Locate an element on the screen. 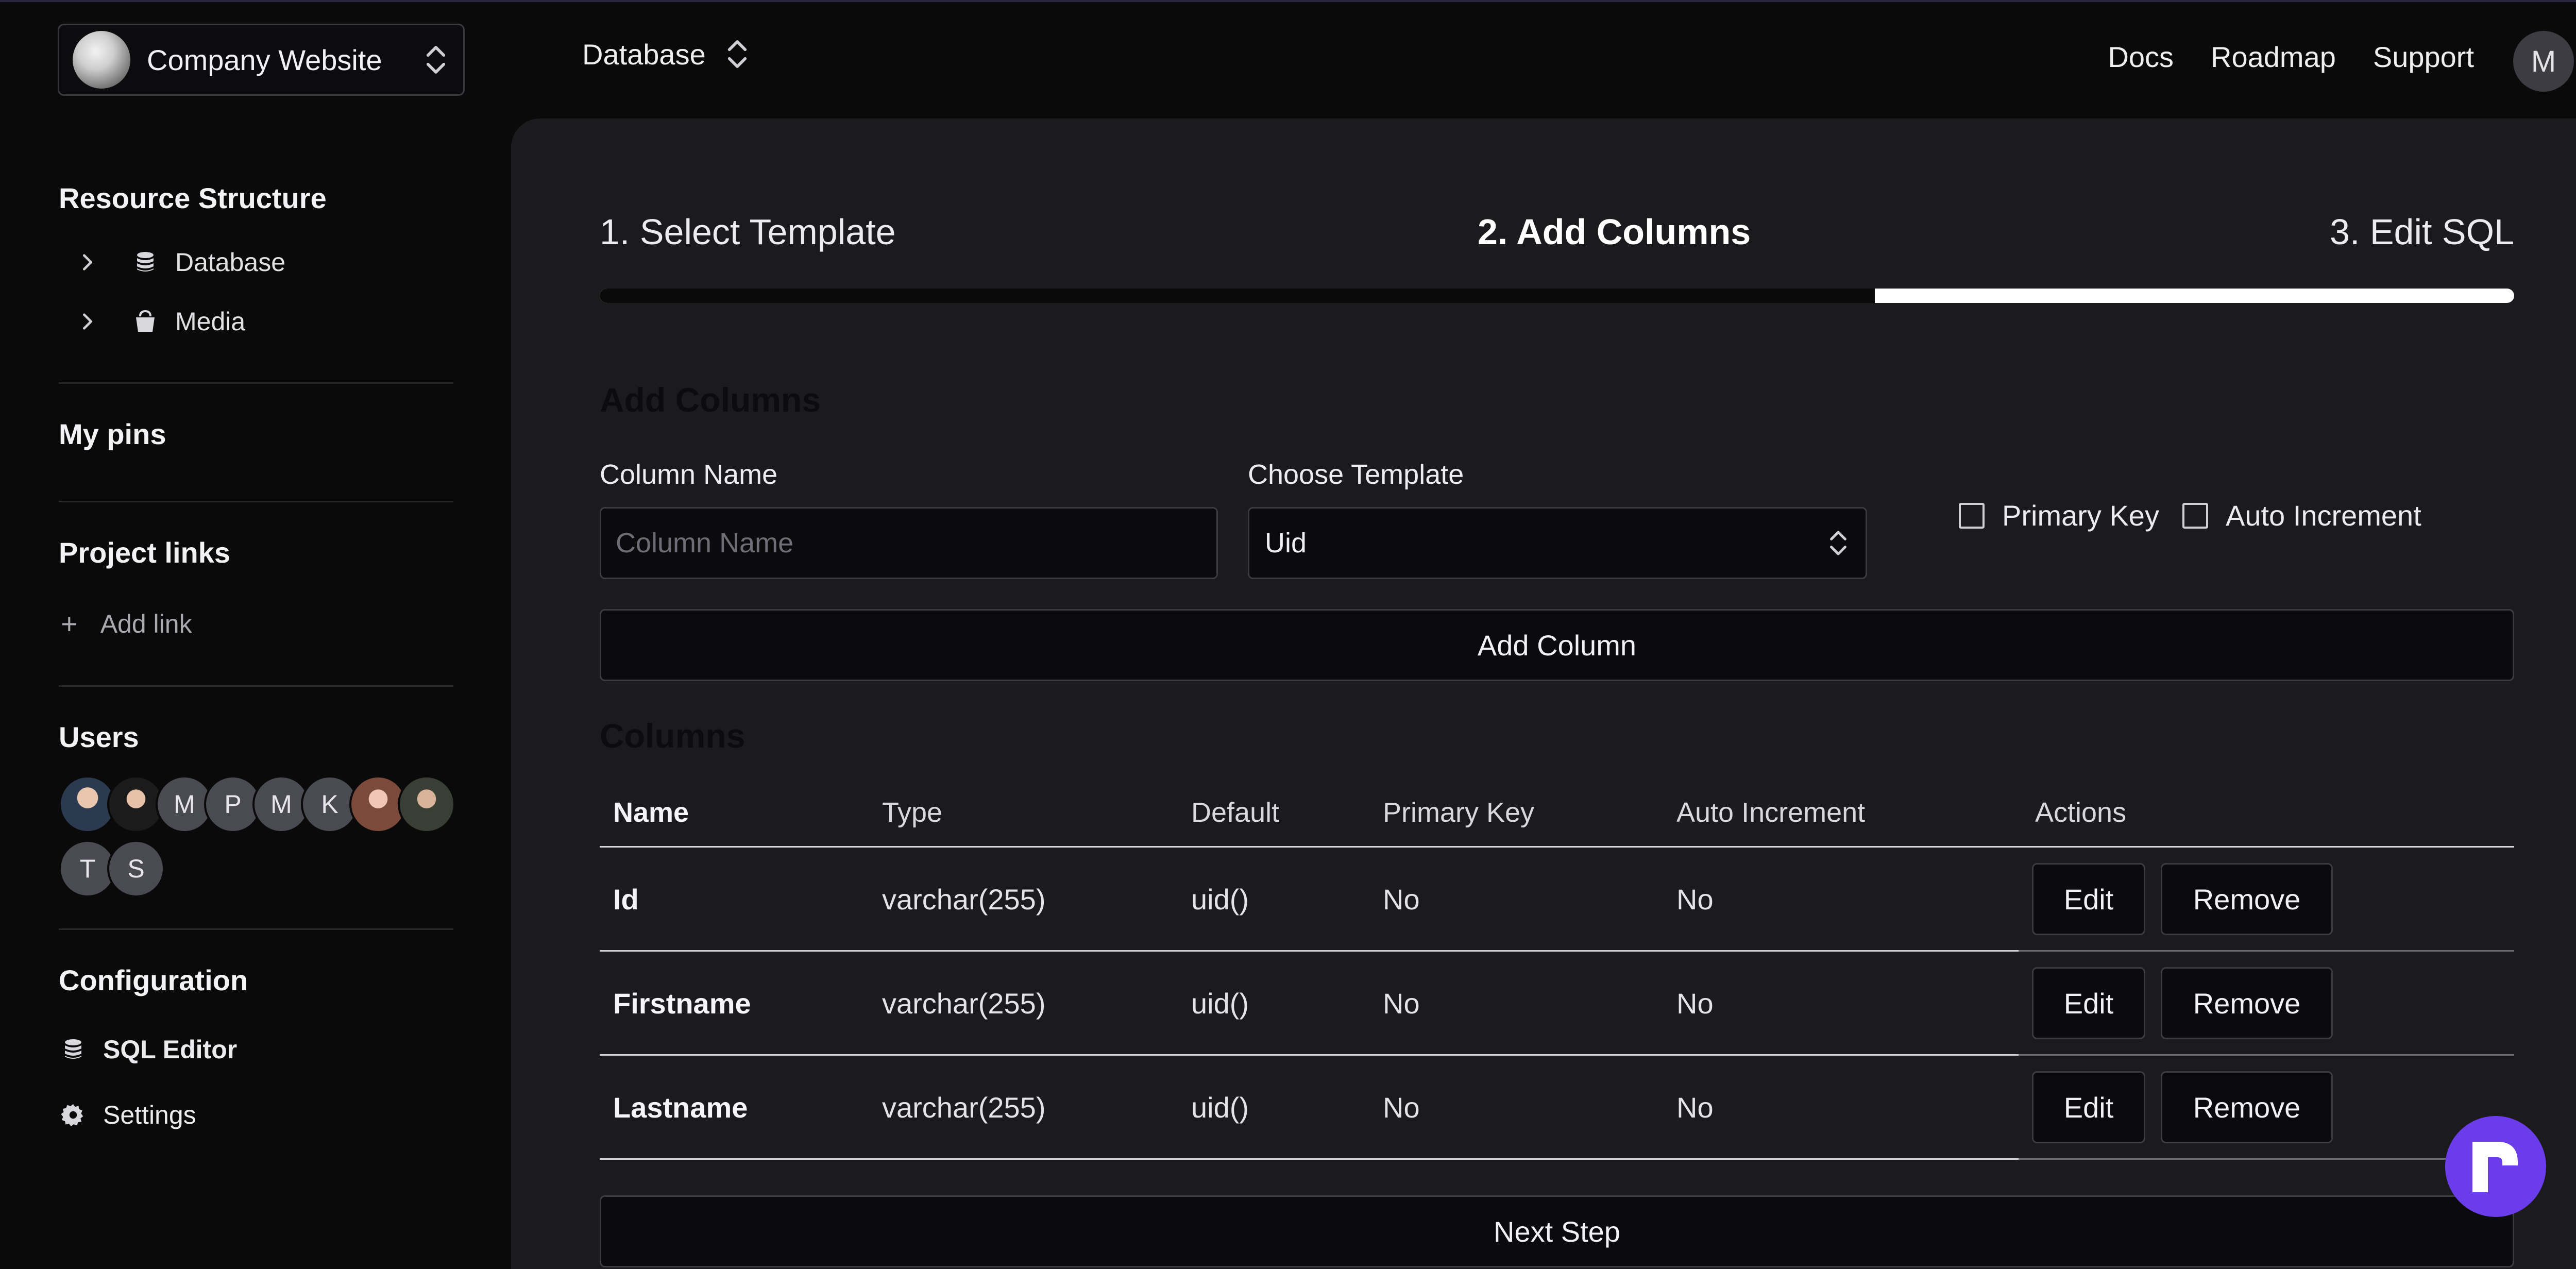  step-edit-sql: 3. Edit SQL is located at coordinates (2422, 232).